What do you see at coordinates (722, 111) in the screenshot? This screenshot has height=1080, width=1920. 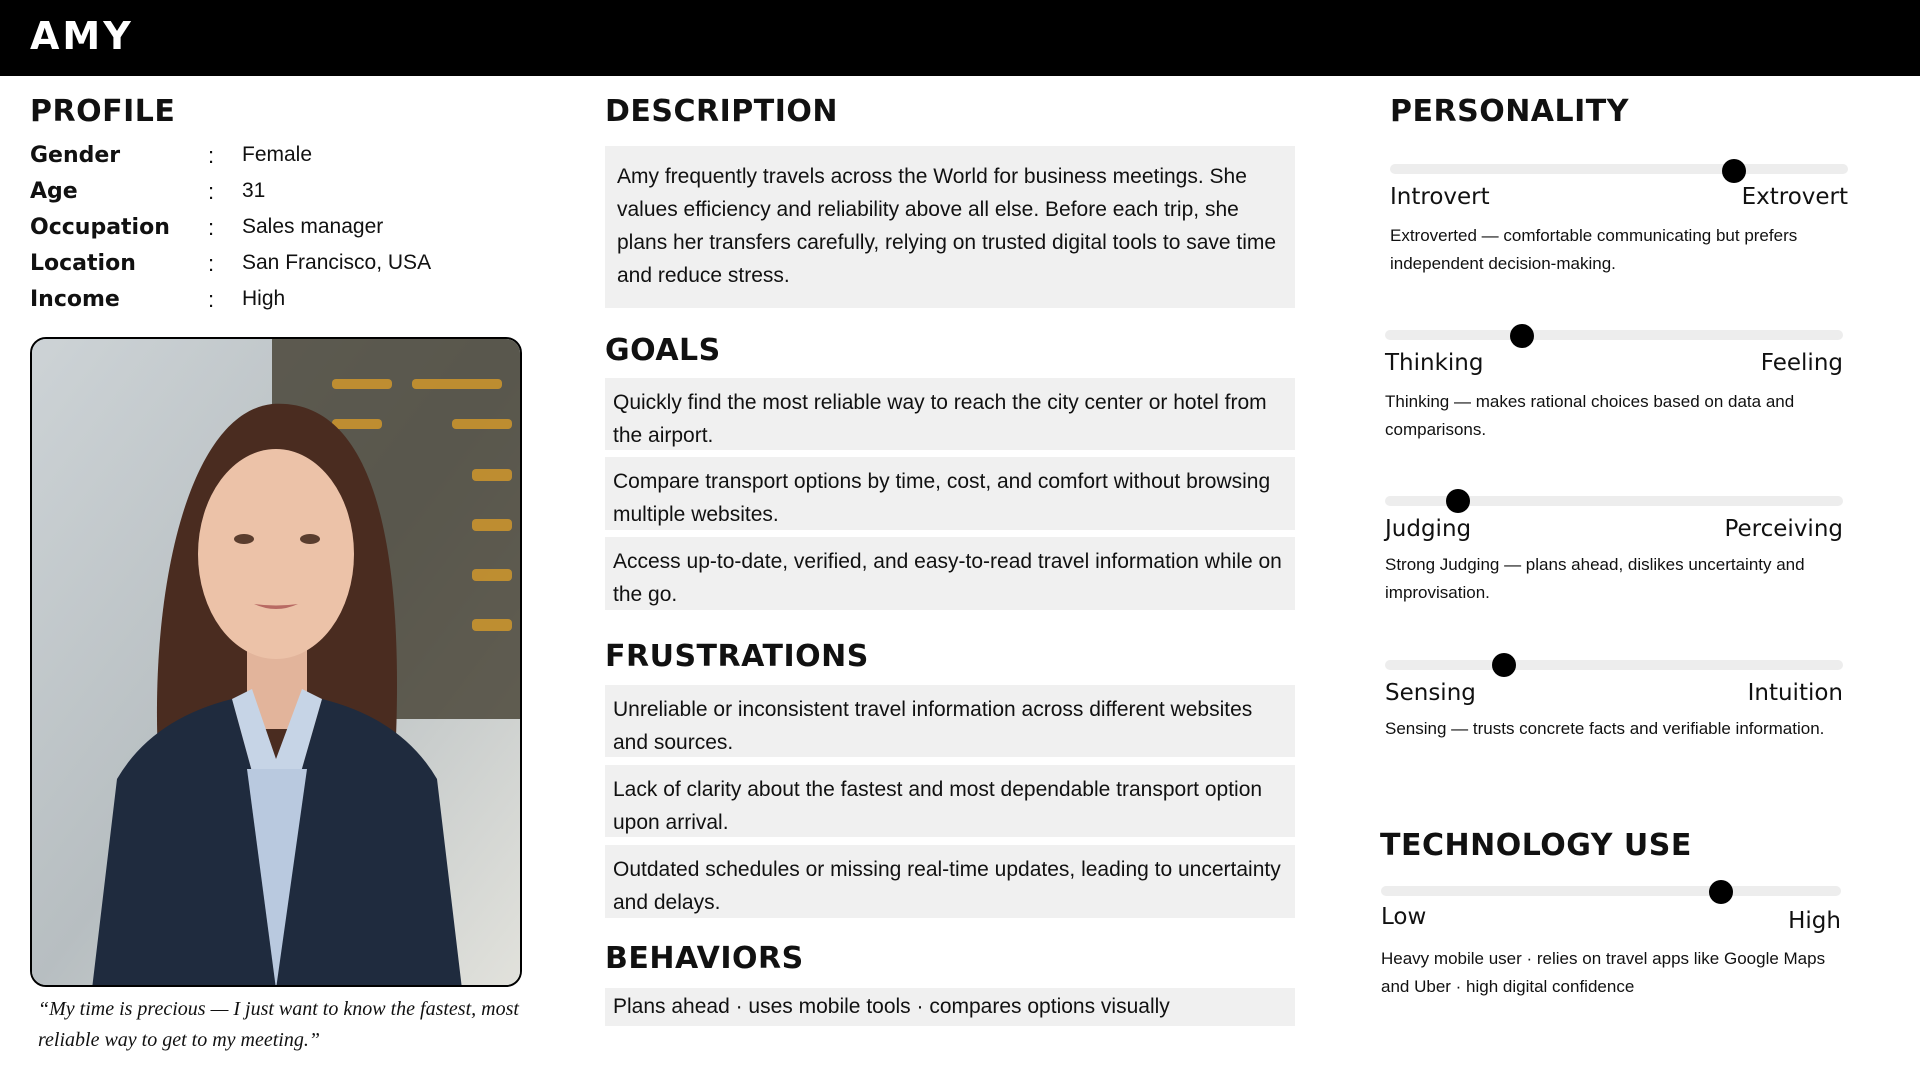 I see `description-heading: DESCRIPTION` at bounding box center [722, 111].